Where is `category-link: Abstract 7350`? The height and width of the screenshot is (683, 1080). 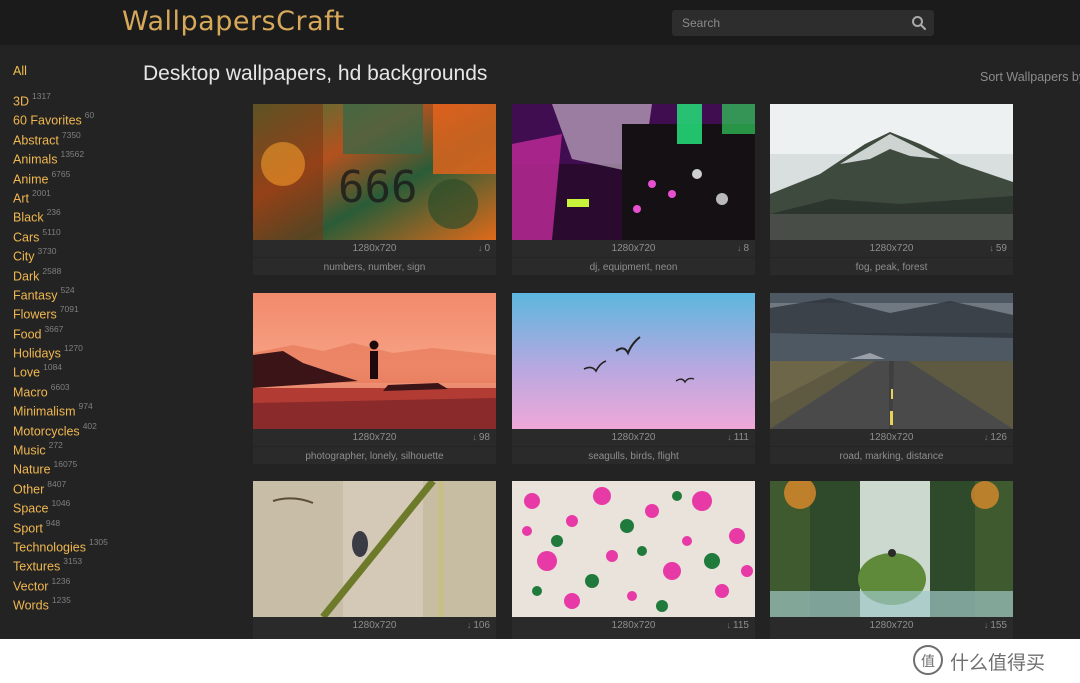
category-link: Abstract 7350 is located at coordinates (73, 136).